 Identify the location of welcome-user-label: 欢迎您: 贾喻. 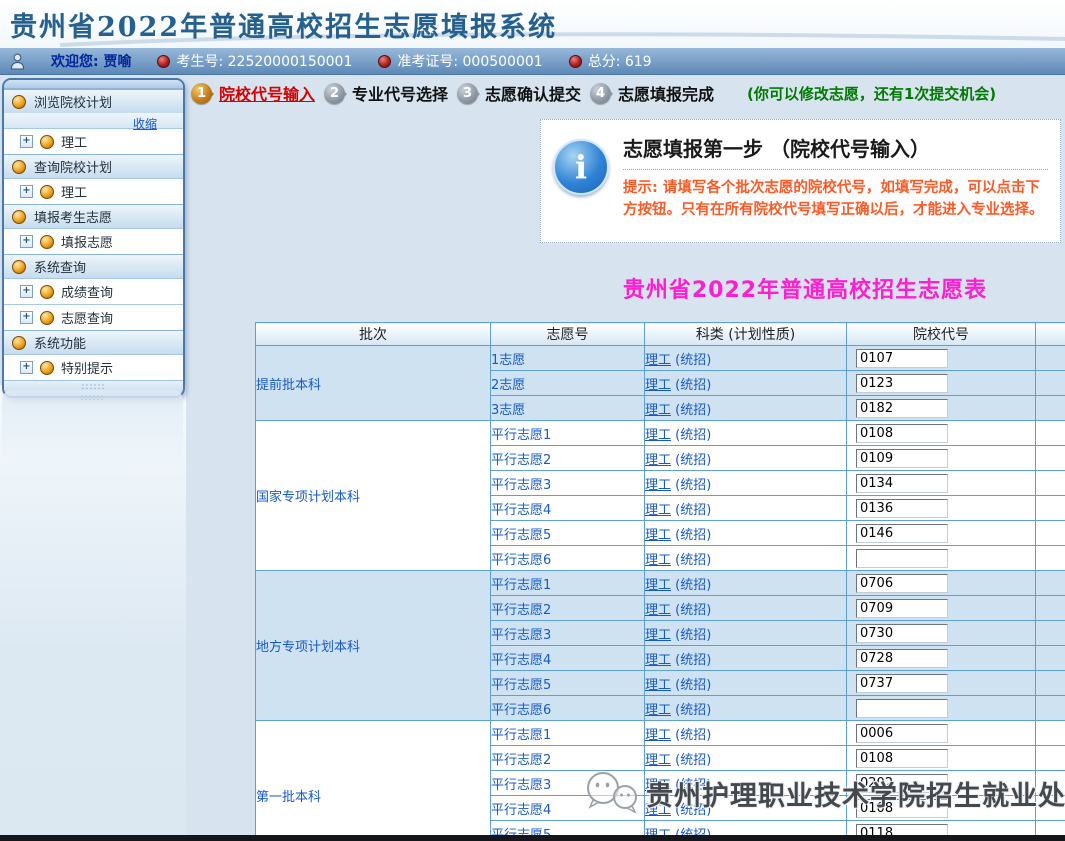
(91, 62).